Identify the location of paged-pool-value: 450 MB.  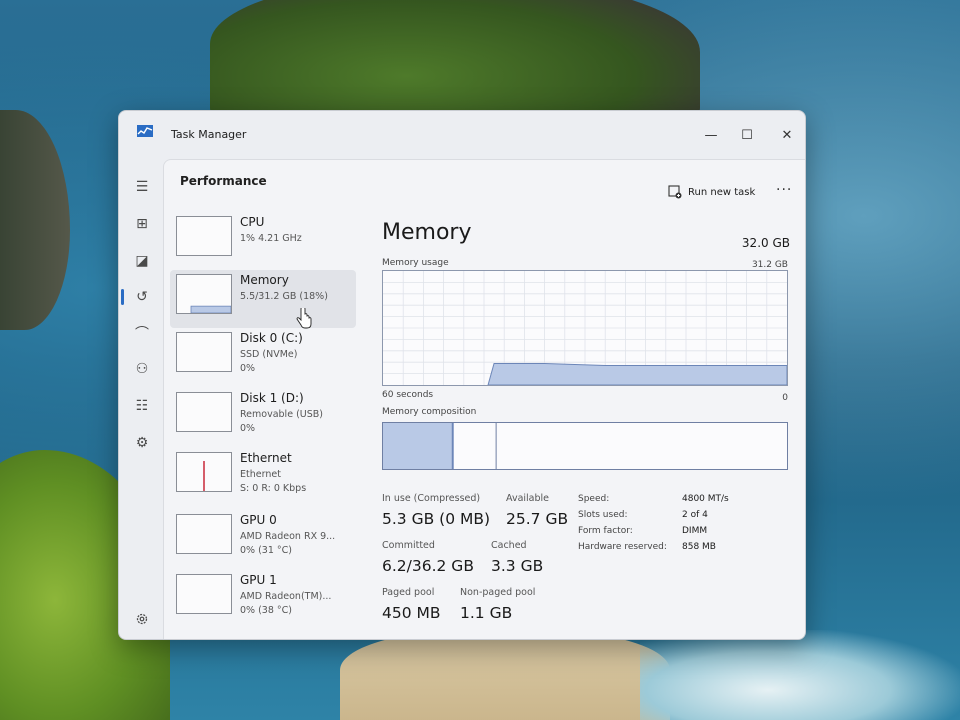
(411, 613).